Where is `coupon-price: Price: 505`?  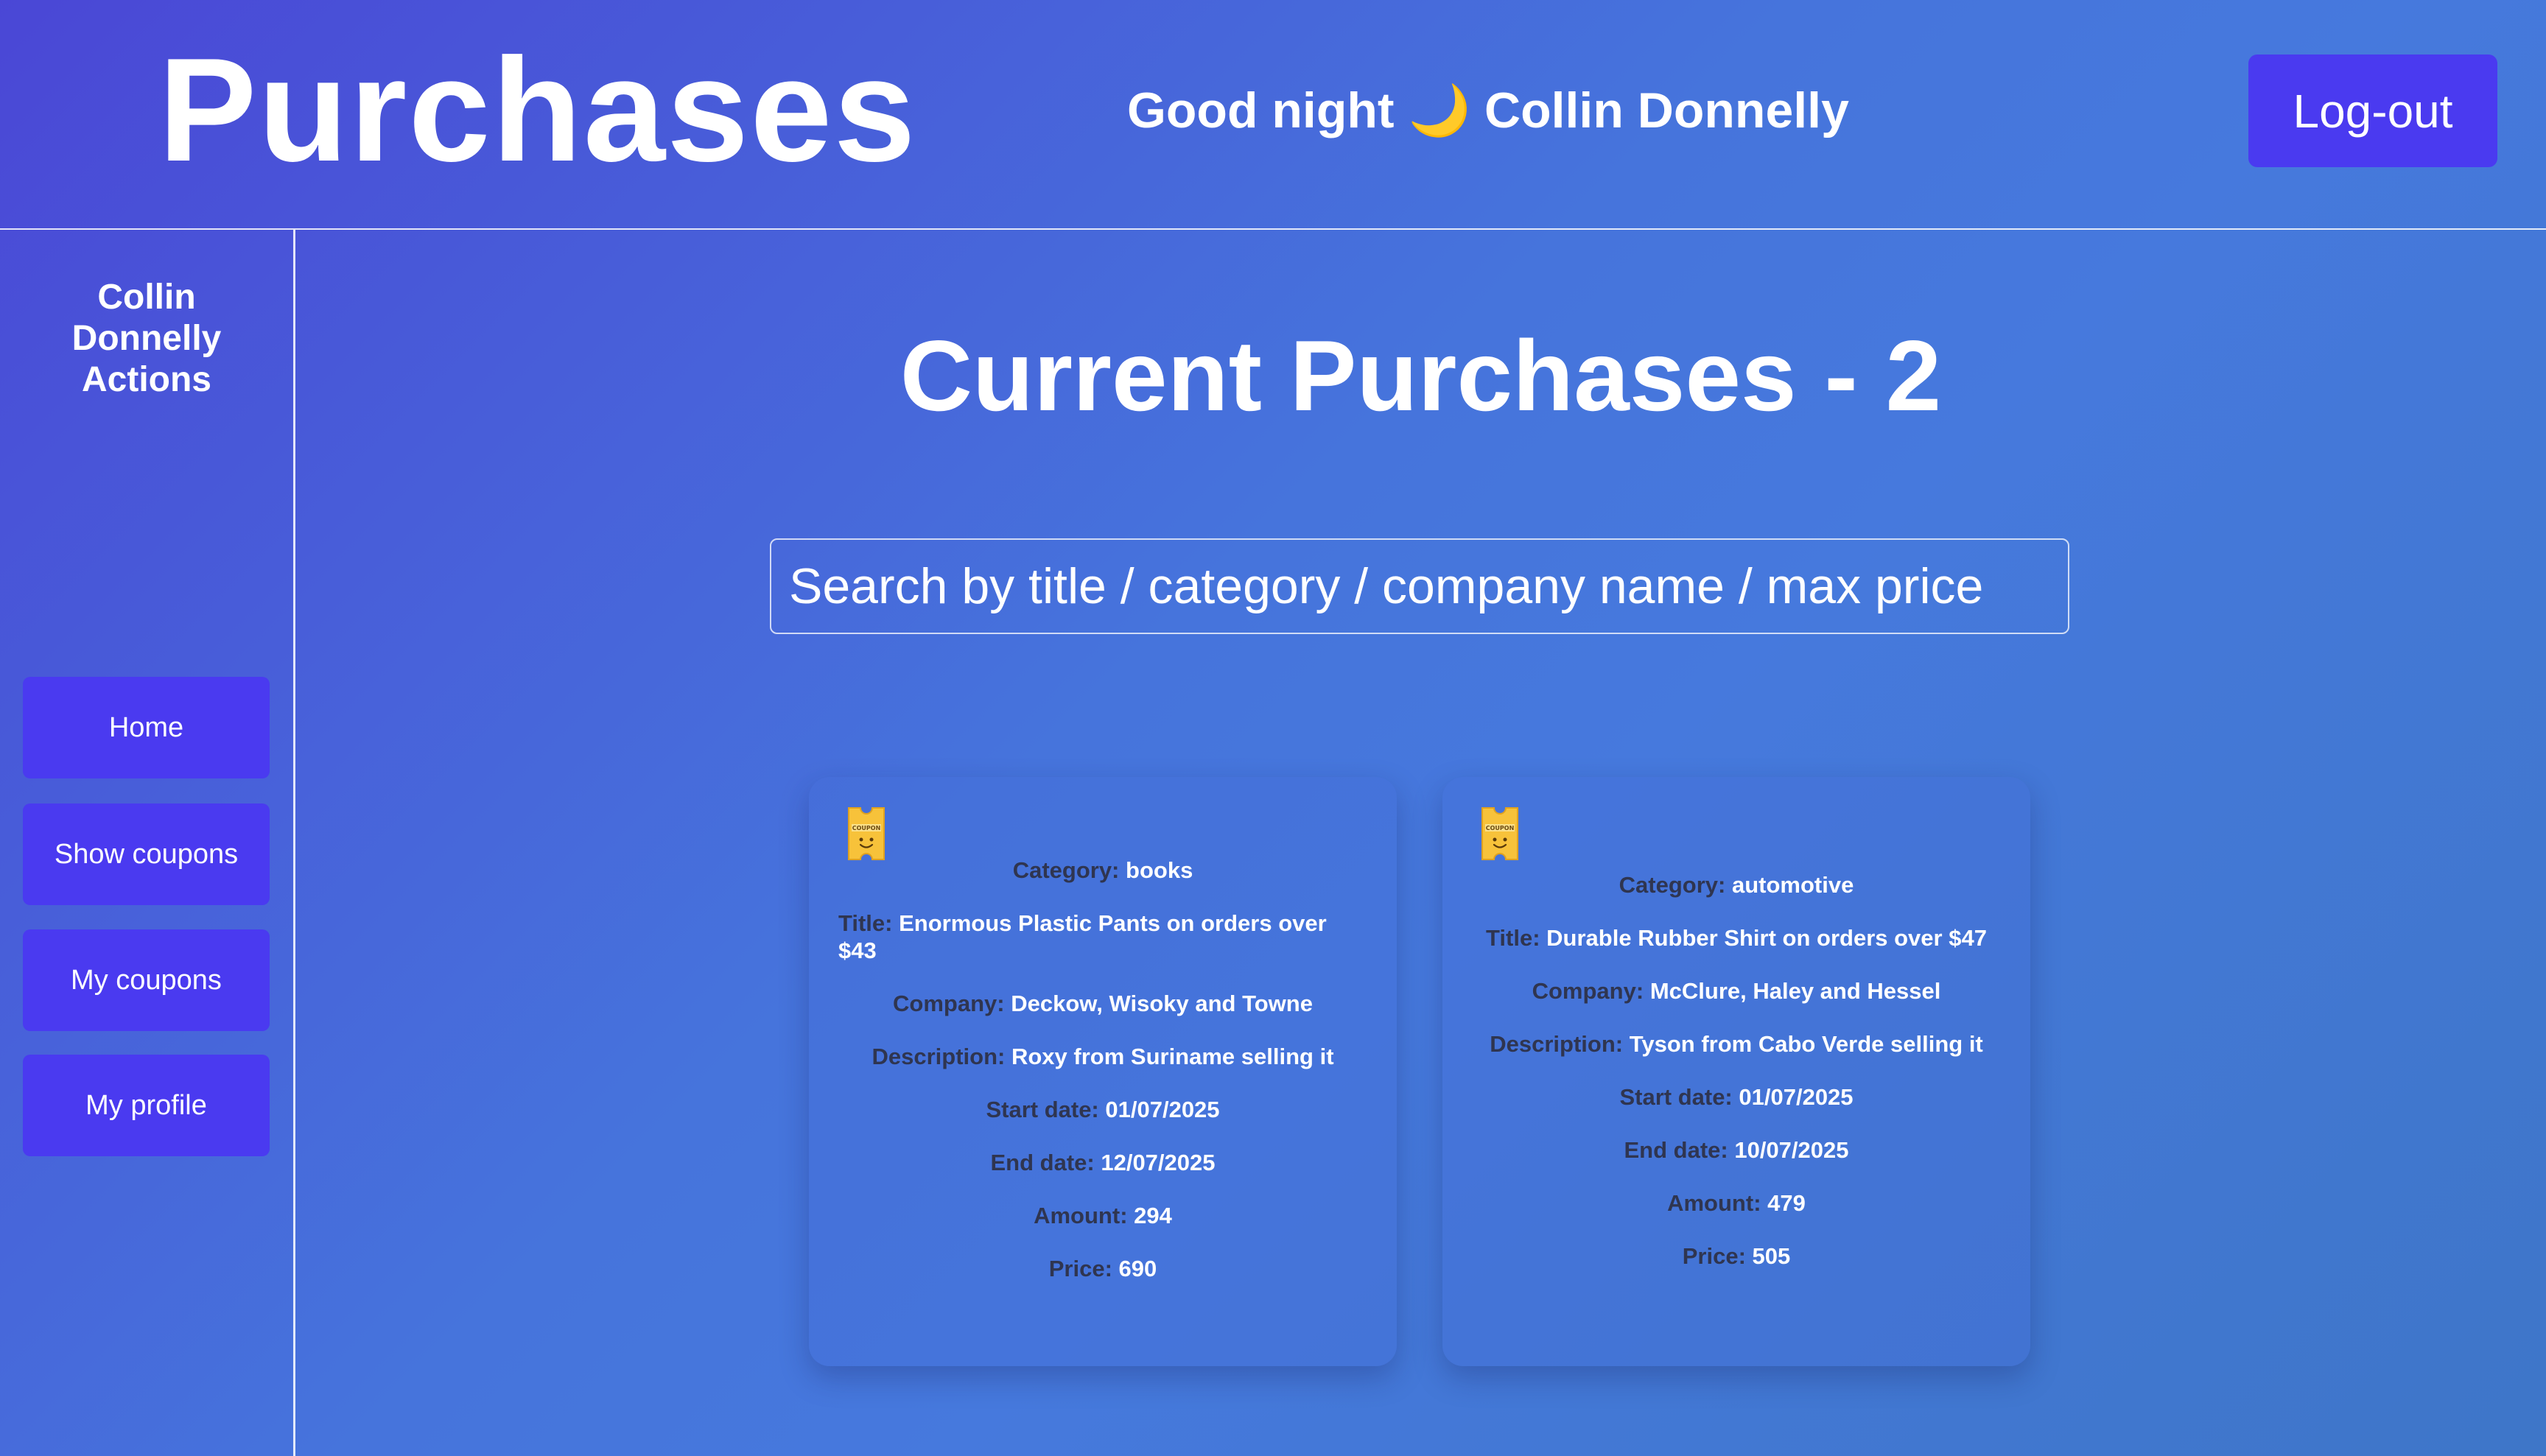
coupon-price: Price: 505 is located at coordinates (1736, 1256).